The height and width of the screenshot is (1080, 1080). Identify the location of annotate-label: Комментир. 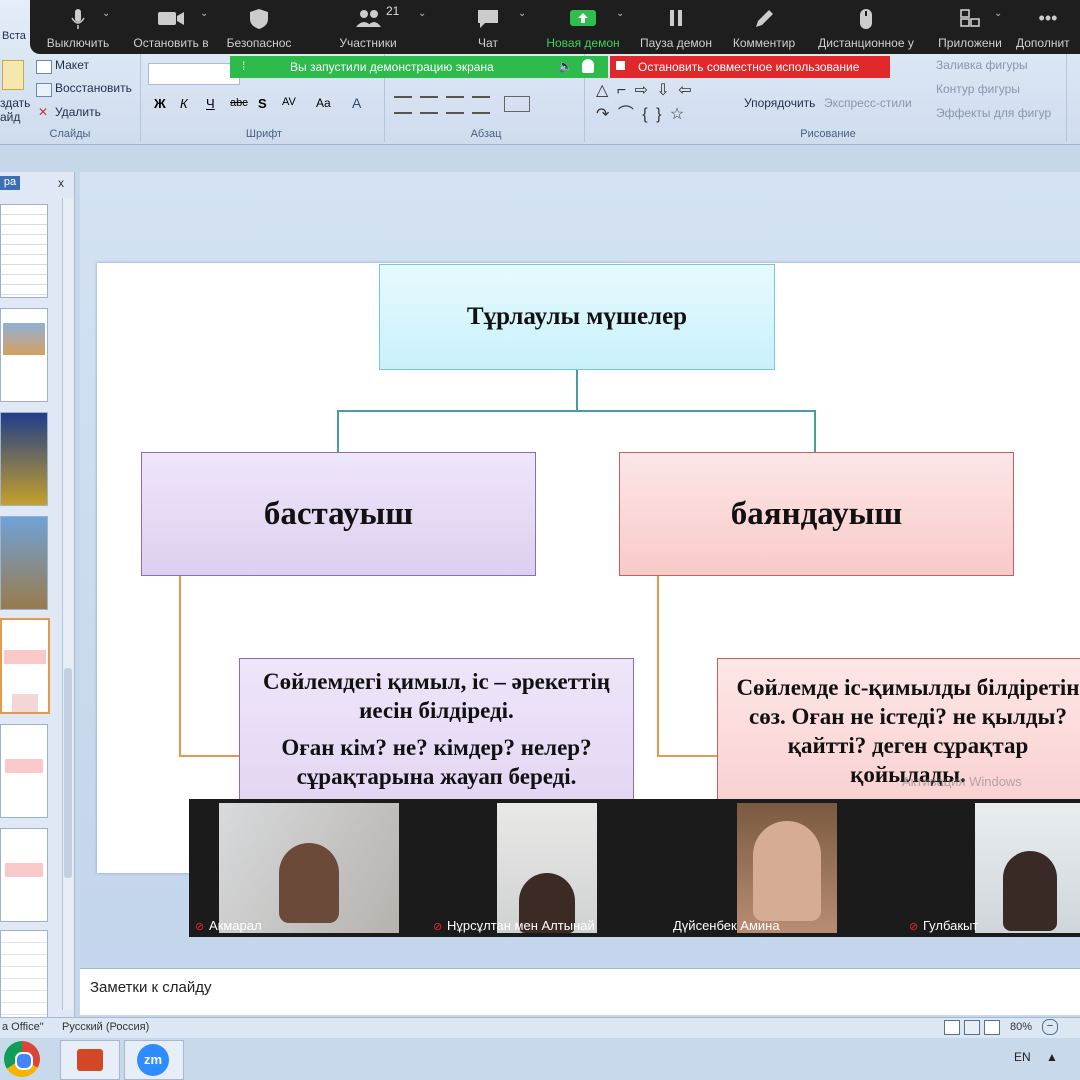
(764, 43).